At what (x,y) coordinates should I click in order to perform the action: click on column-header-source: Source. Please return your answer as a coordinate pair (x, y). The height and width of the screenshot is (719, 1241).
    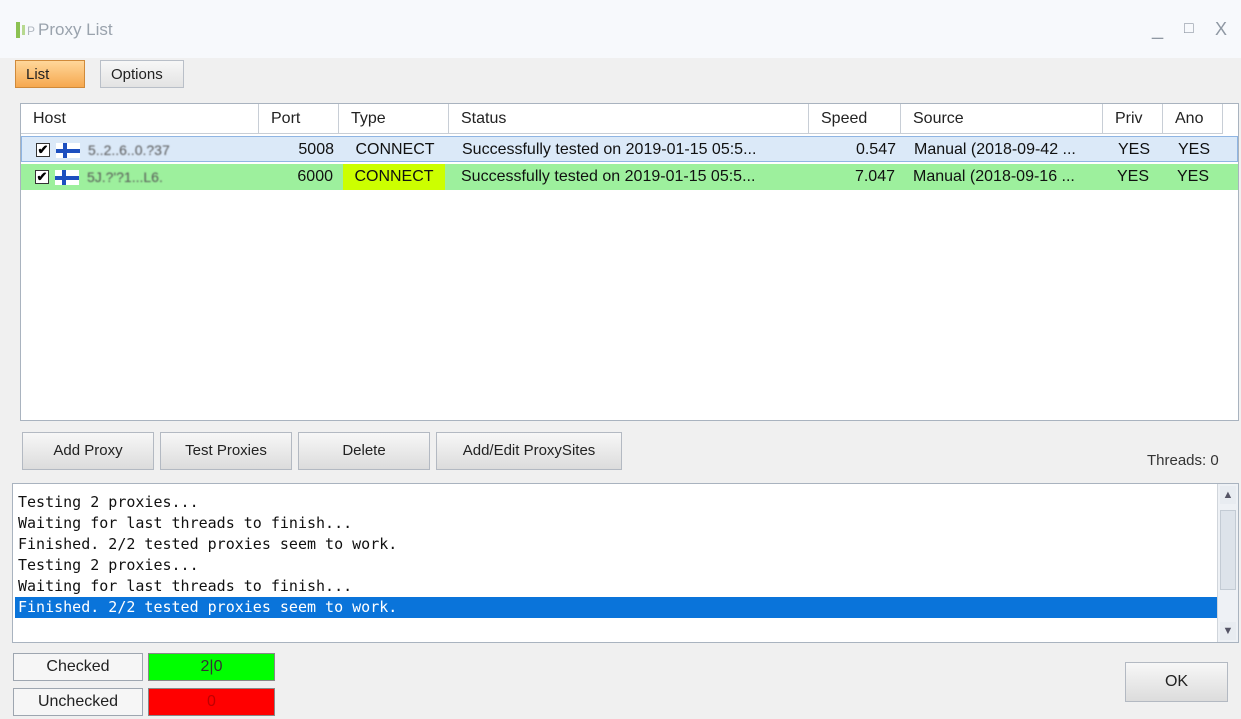
    Looking at the image, I should click on (1002, 119).